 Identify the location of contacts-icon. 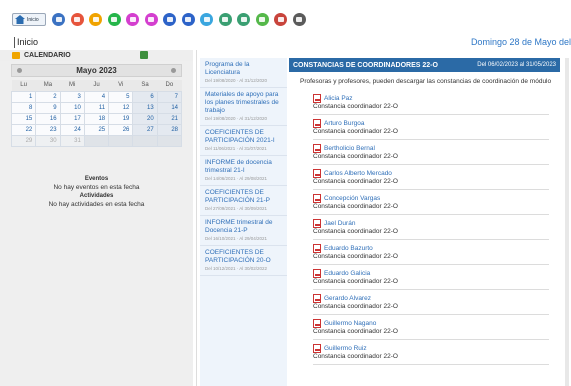
(206, 19).